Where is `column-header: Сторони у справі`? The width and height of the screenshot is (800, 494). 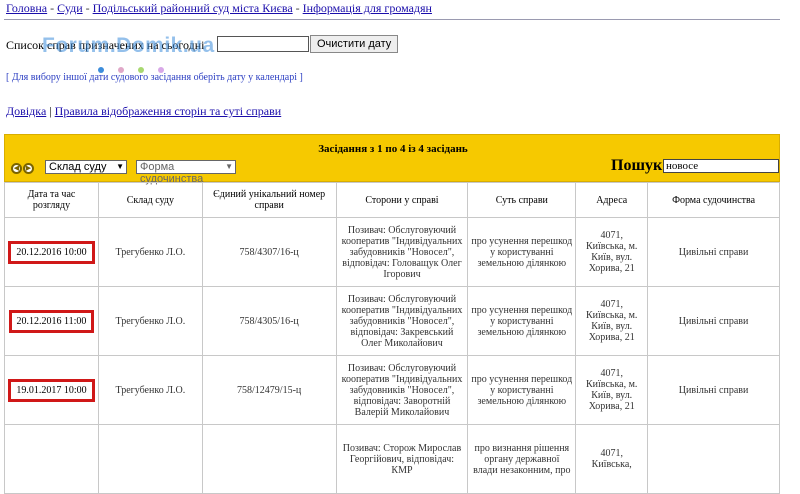 column-header: Сторони у справі is located at coordinates (402, 200).